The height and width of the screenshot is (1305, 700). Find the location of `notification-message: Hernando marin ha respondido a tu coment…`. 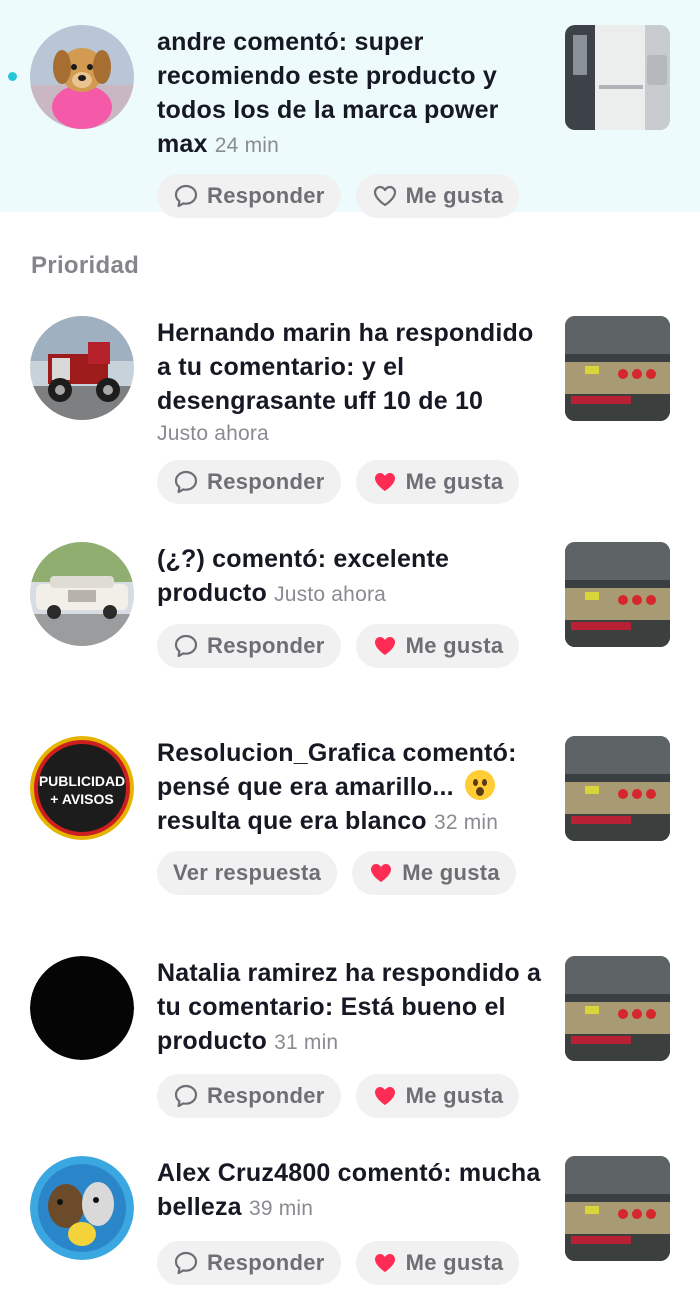

notification-message: Hernando marin ha respondido a tu coment… is located at coordinates (345, 367).